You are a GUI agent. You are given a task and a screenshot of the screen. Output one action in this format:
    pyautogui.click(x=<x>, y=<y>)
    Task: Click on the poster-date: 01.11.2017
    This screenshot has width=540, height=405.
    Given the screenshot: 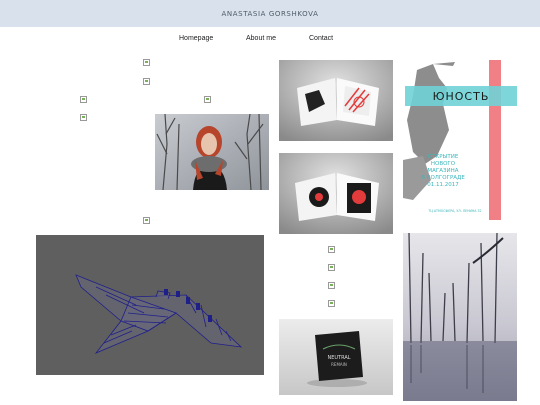 What is the action you would take?
    pyautogui.click(x=443, y=185)
    